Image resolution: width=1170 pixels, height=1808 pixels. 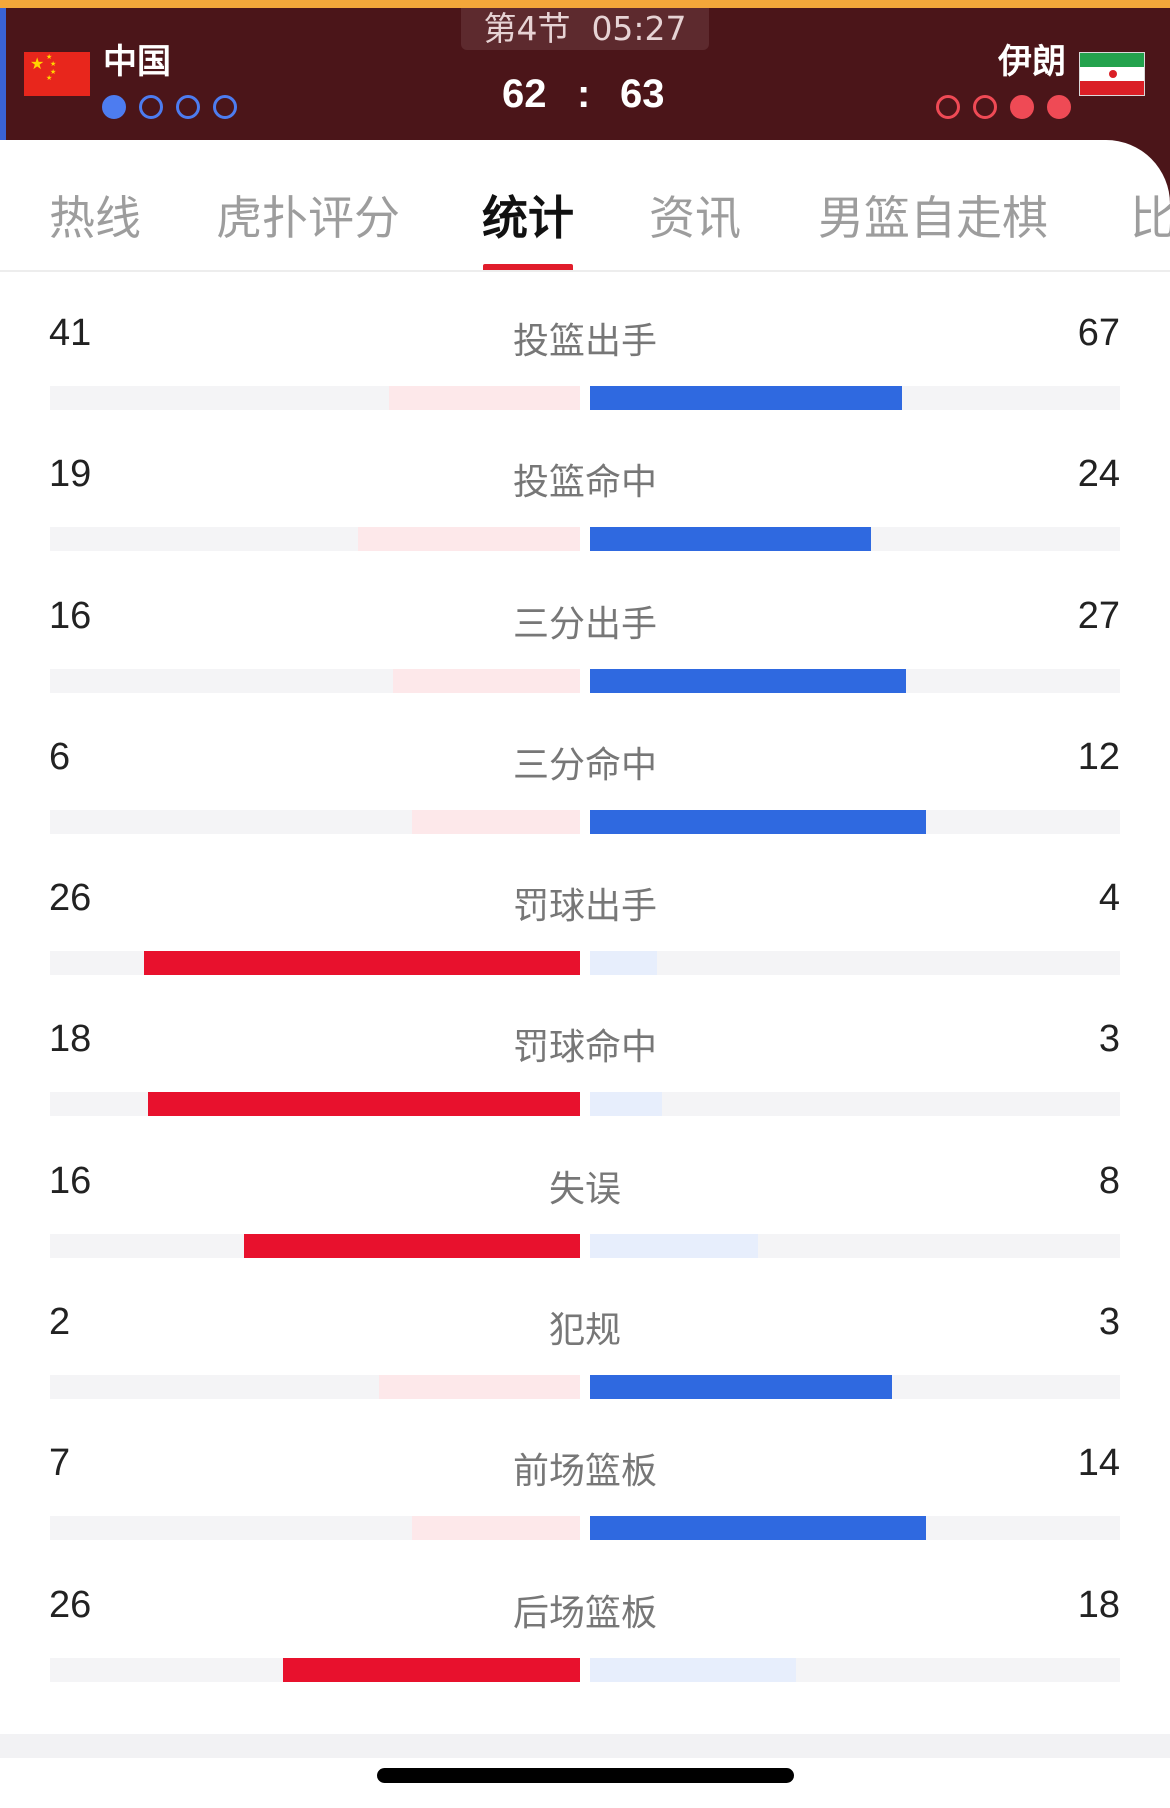 I want to click on tab-hotline: 热线, so click(x=95, y=215).